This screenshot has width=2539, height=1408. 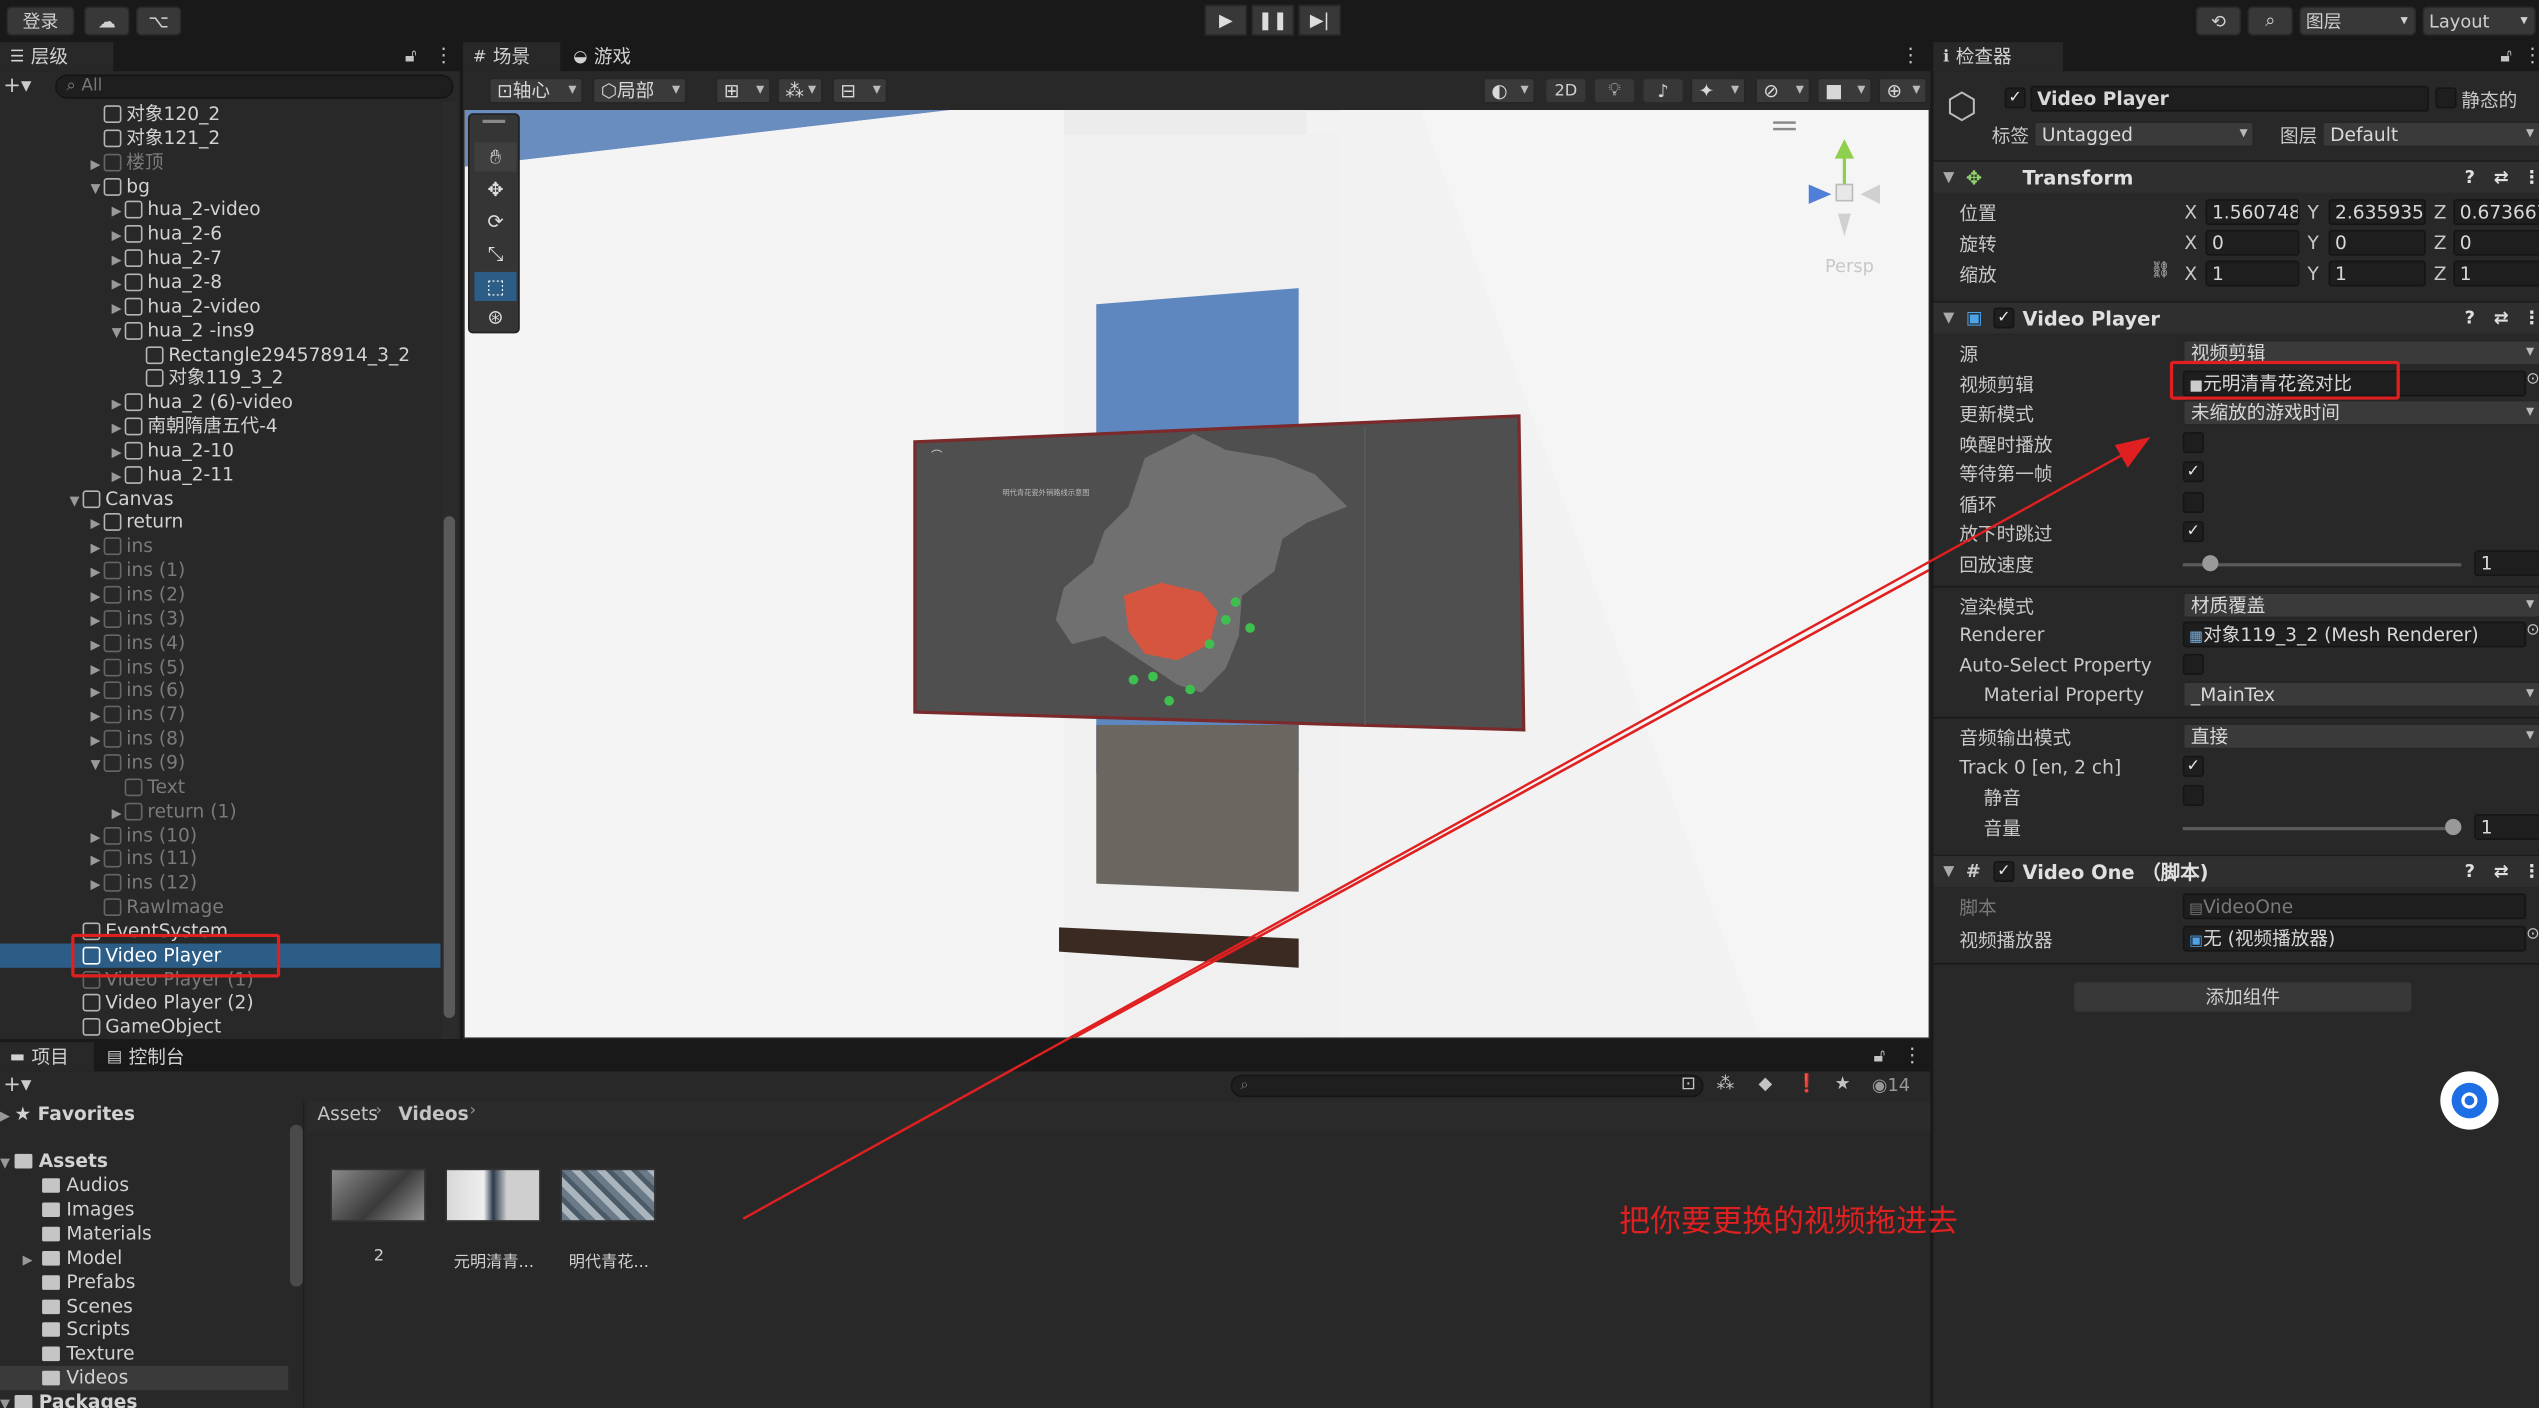 I want to click on folder-item: Scenes, so click(x=144, y=1306).